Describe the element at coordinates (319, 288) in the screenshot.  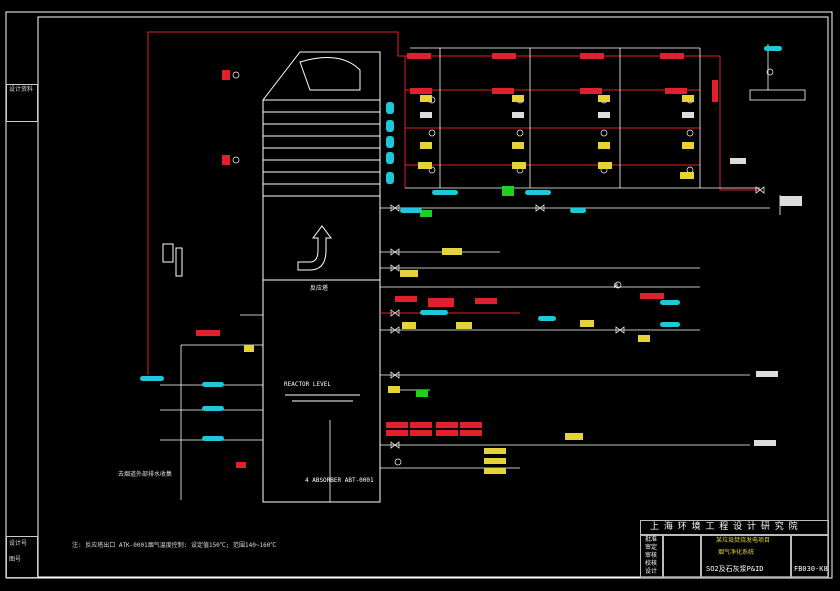
I see `vessel-tag: 反应塔` at that location.